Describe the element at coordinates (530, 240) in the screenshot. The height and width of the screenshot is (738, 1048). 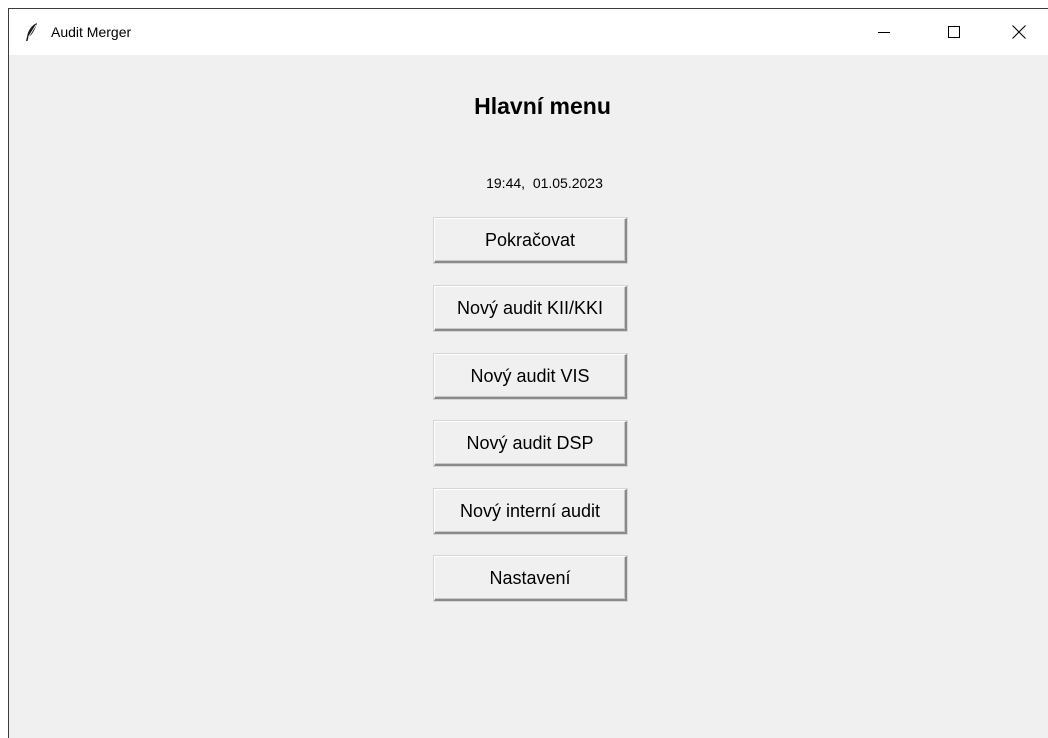
I see `continue-button: Pokračovat` at that location.